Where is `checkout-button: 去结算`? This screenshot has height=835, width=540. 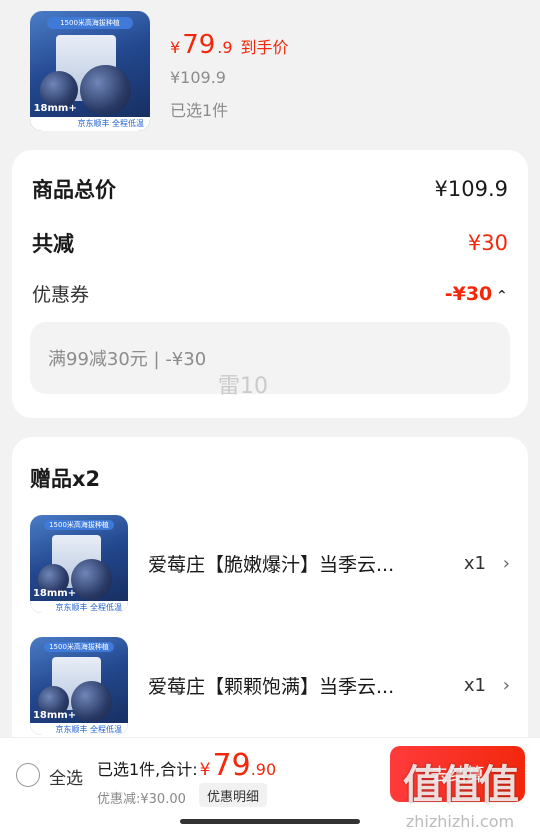
checkout-button: 去结算 is located at coordinates (457, 774).